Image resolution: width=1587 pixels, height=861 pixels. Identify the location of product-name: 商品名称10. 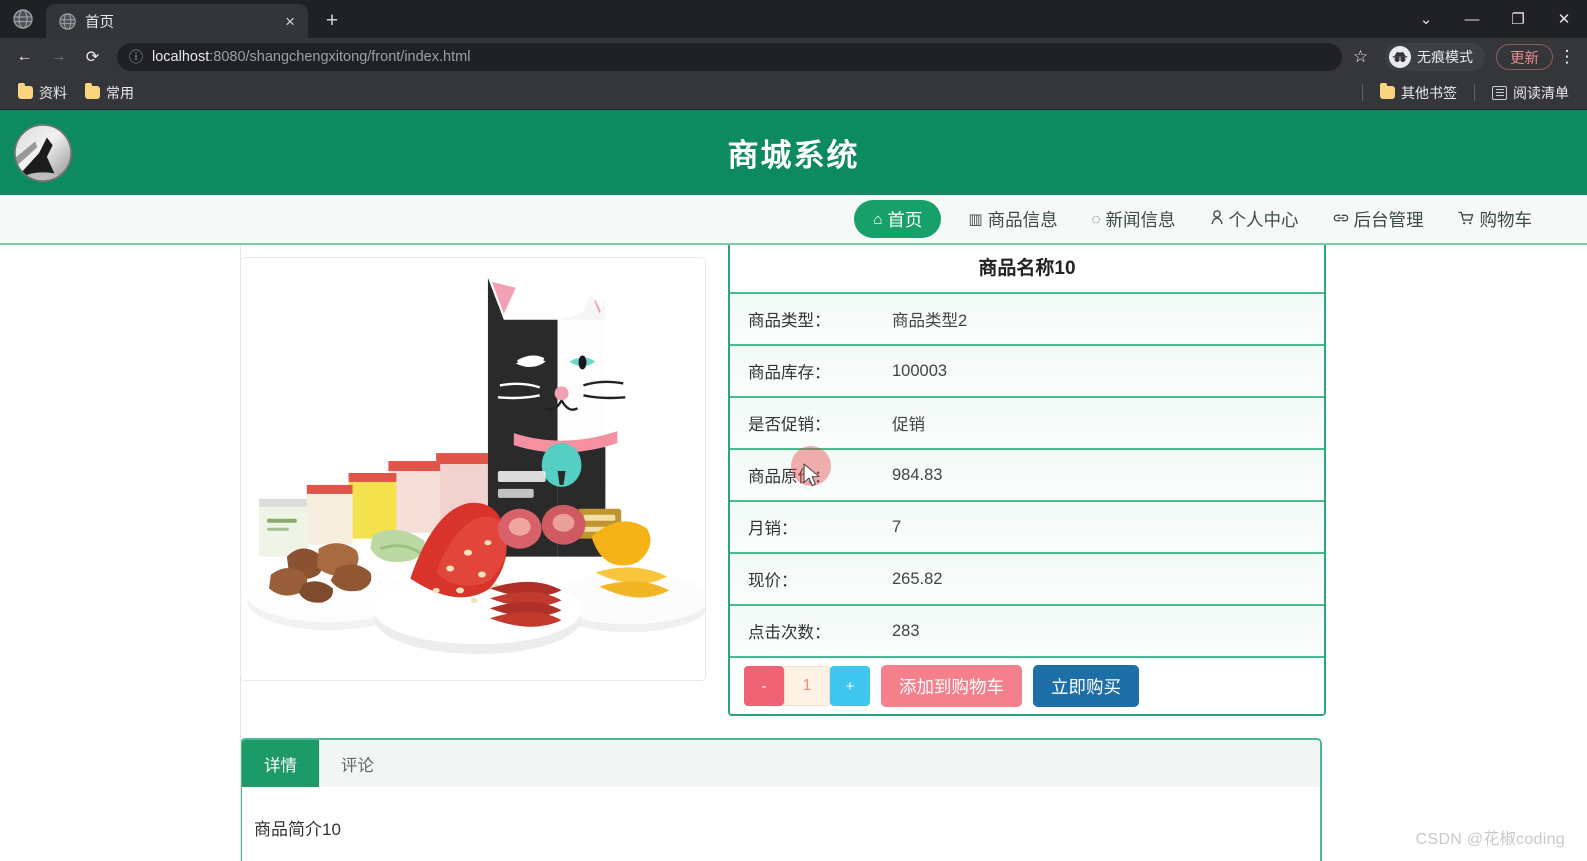
(1027, 268).